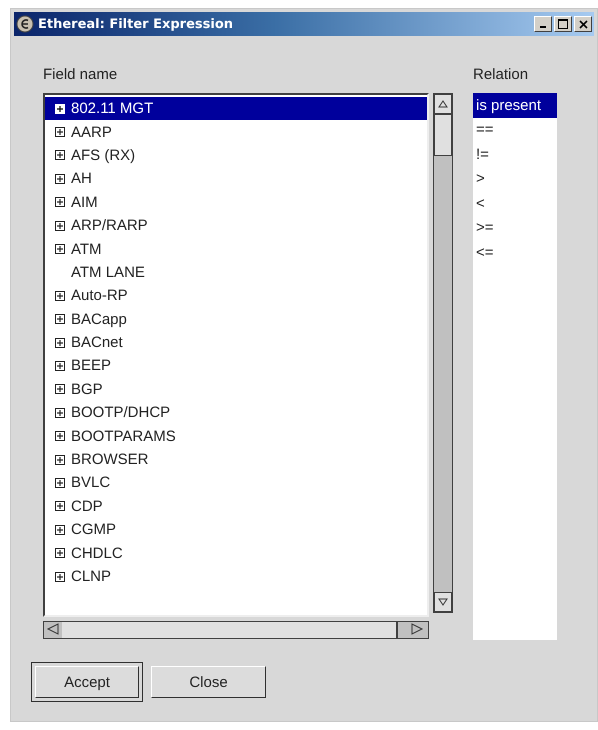 Image resolution: width=598 pixels, height=730 pixels. What do you see at coordinates (53, 629) in the screenshot?
I see `left-arrow-icon` at bounding box center [53, 629].